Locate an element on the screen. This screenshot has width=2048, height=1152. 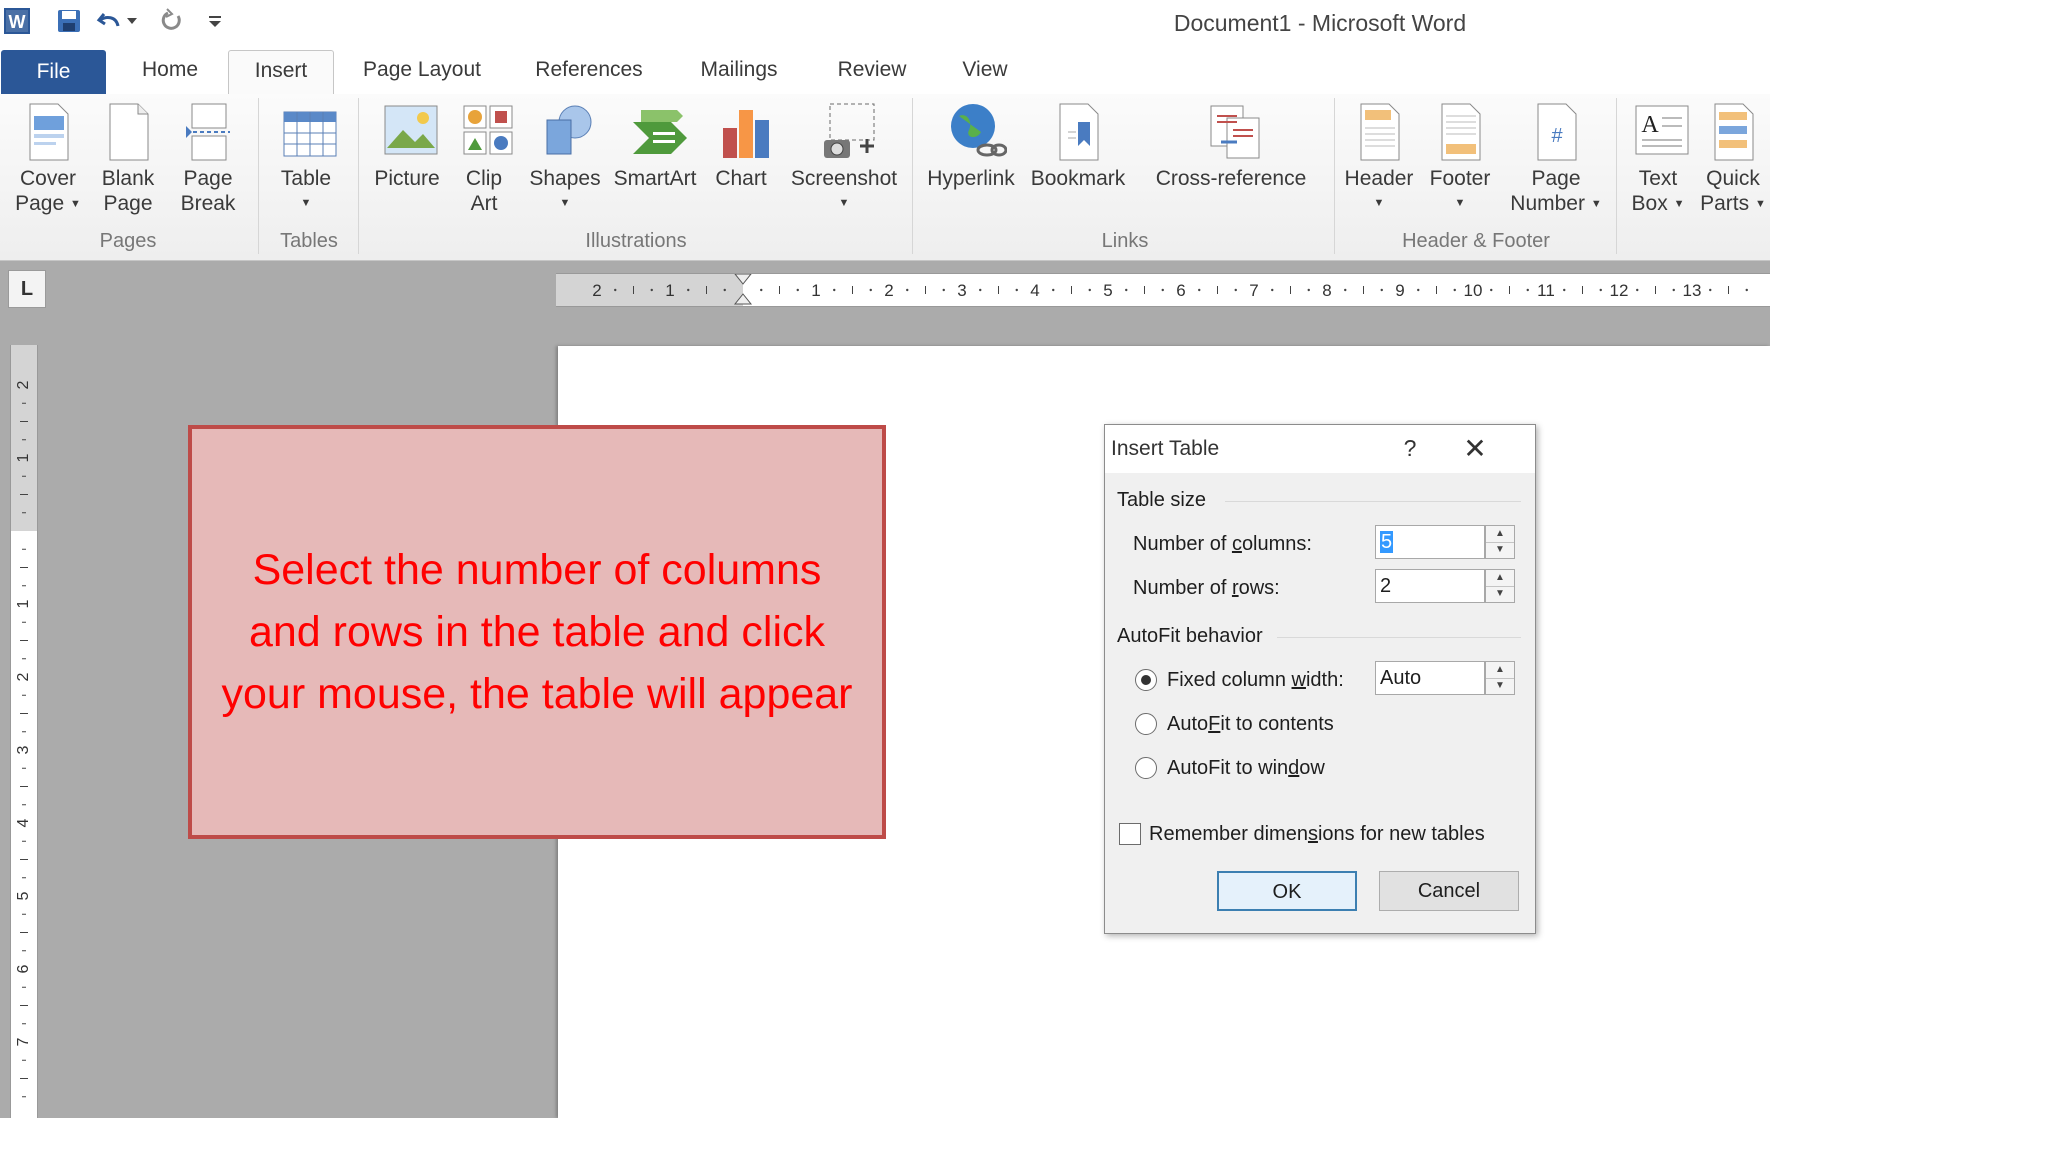
undo-icon is located at coordinates (109, 21).